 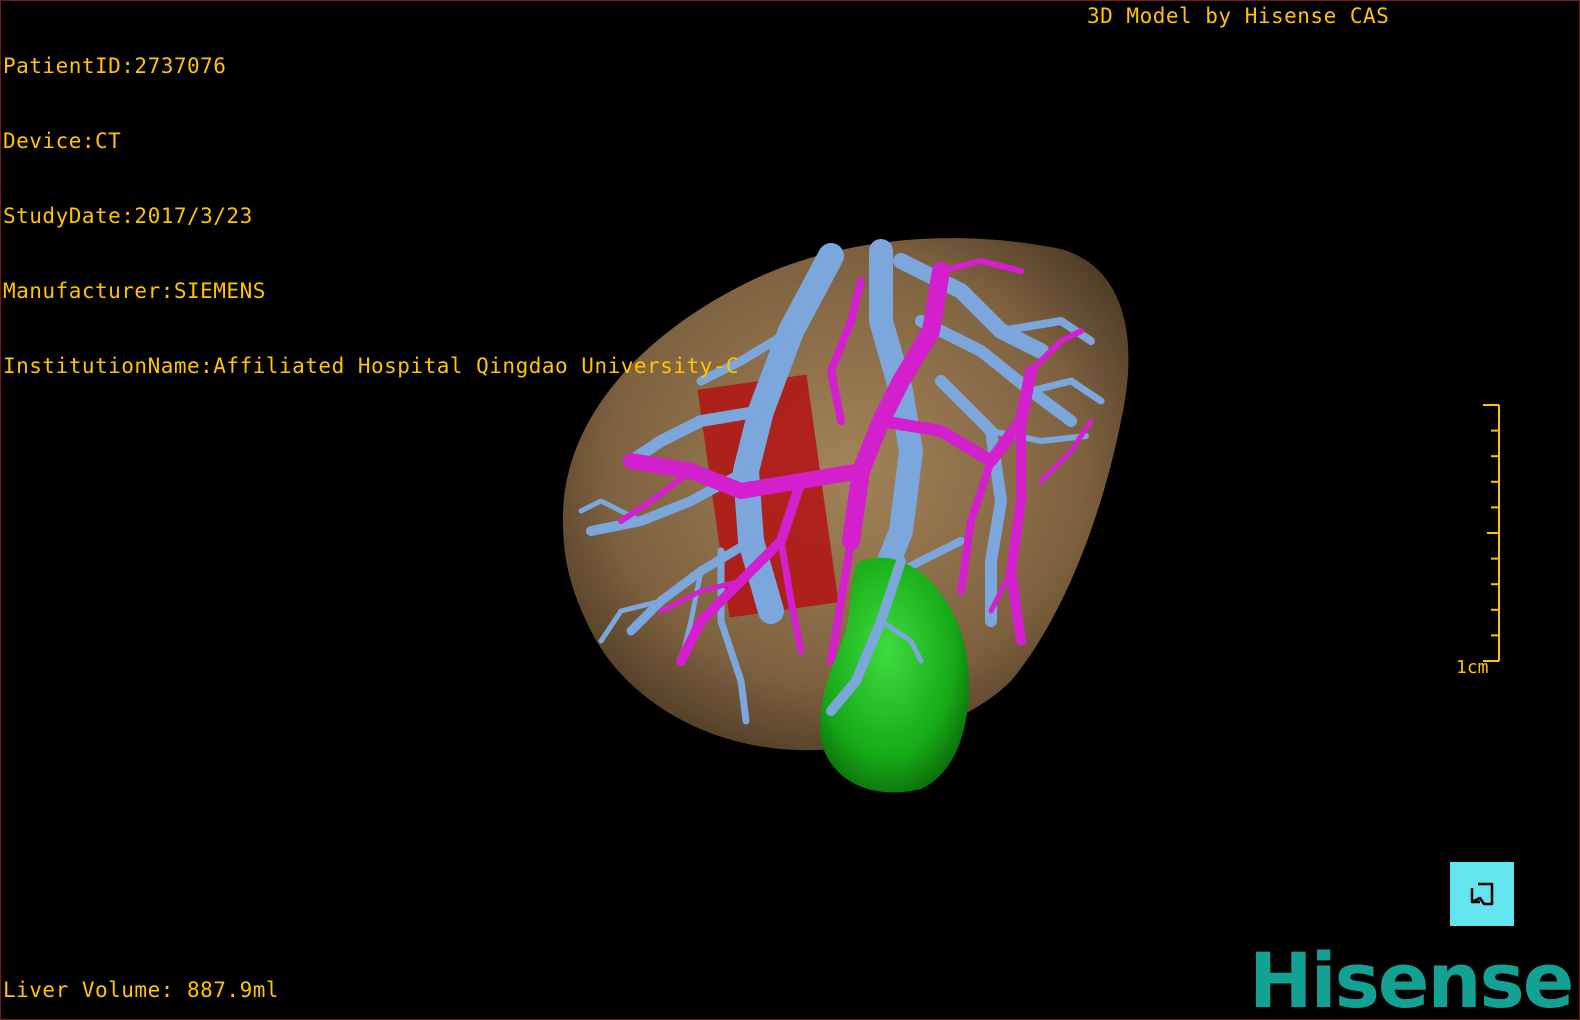 What do you see at coordinates (128, 216) in the screenshot?
I see `study-date-text: StudyDate:2017/3/23` at bounding box center [128, 216].